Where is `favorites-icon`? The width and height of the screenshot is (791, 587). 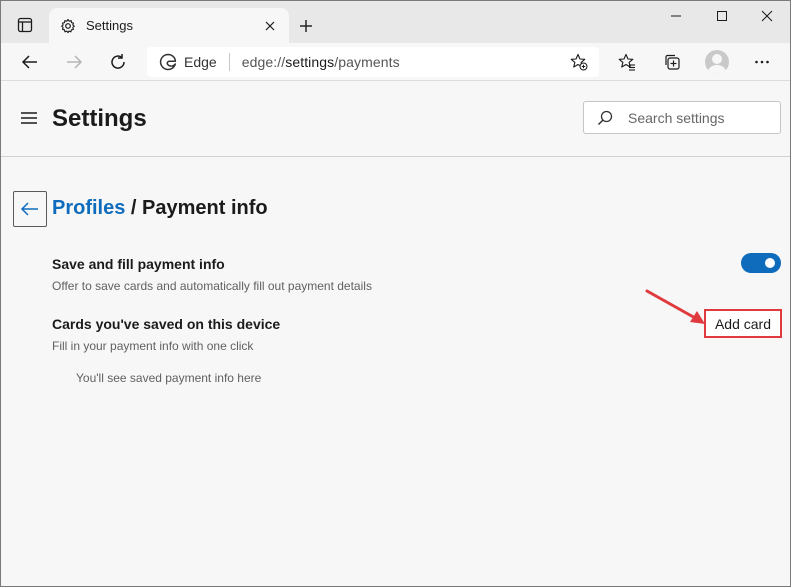
favorites-icon is located at coordinates (627, 62).